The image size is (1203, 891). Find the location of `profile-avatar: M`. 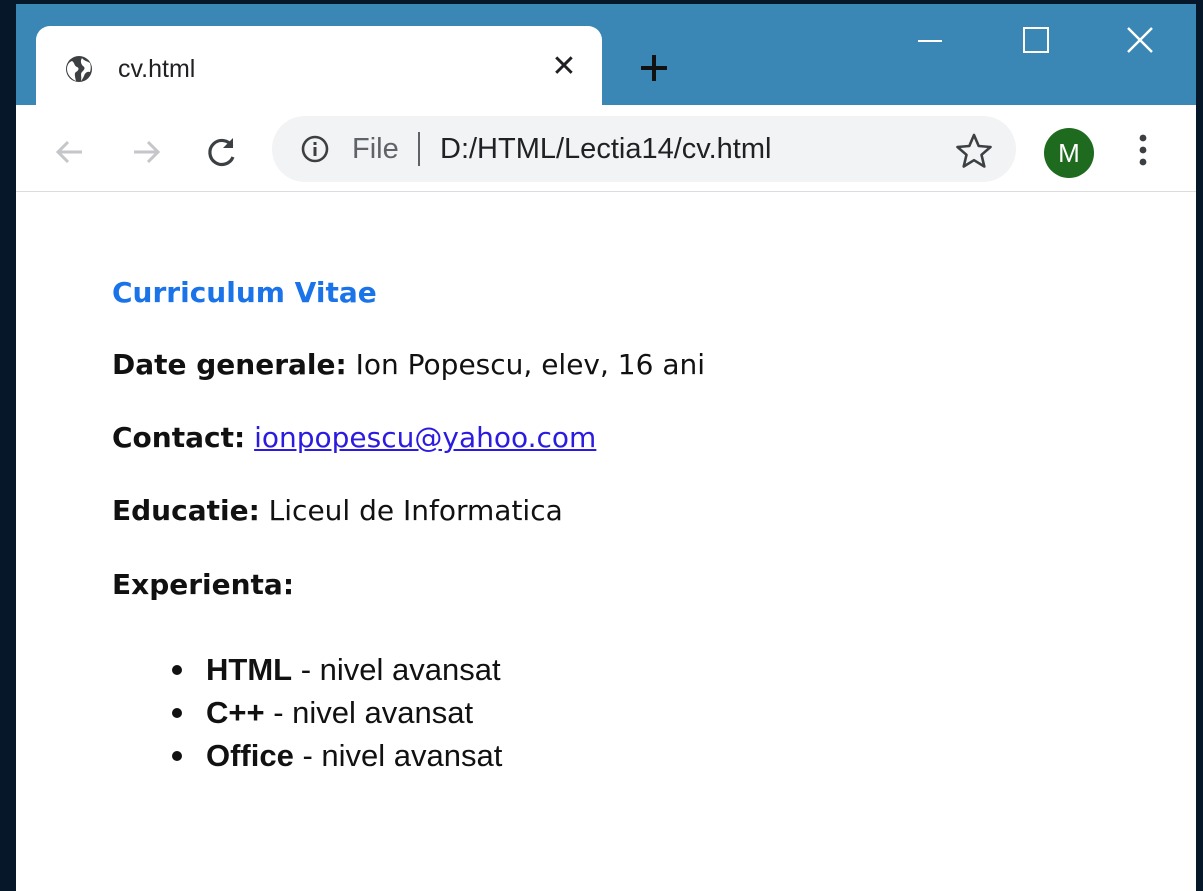

profile-avatar: M is located at coordinates (1069, 153).